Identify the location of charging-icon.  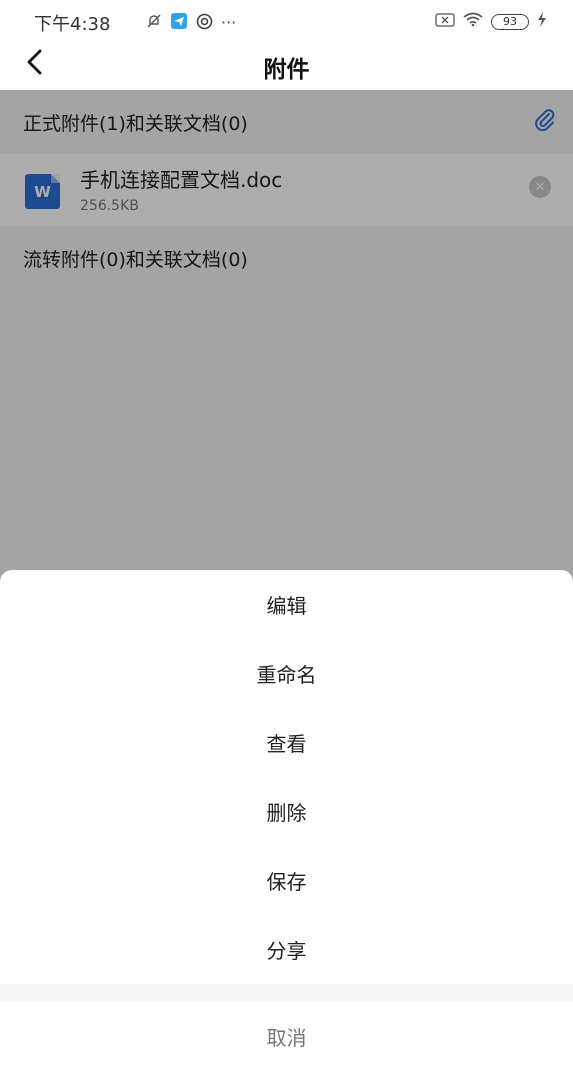
(542, 21).